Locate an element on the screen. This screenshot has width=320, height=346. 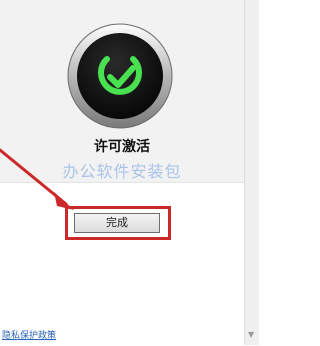
privacy-policy-link: 隐私保护政策 is located at coordinates (29, 334).